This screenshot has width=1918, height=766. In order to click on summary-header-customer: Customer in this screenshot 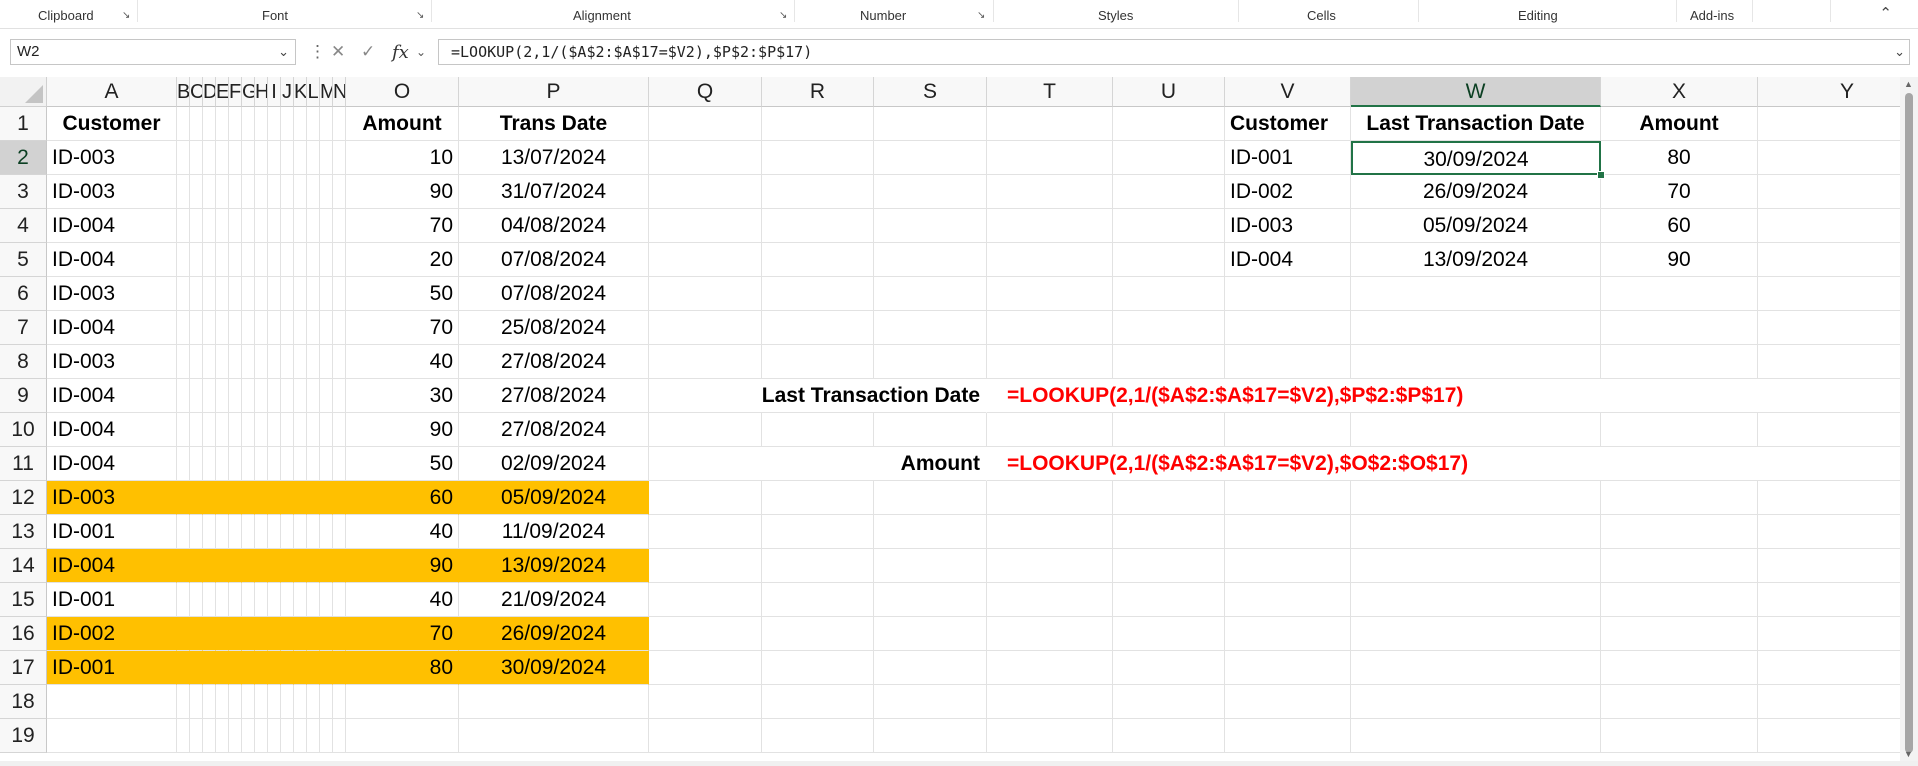, I will do `click(1288, 124)`.